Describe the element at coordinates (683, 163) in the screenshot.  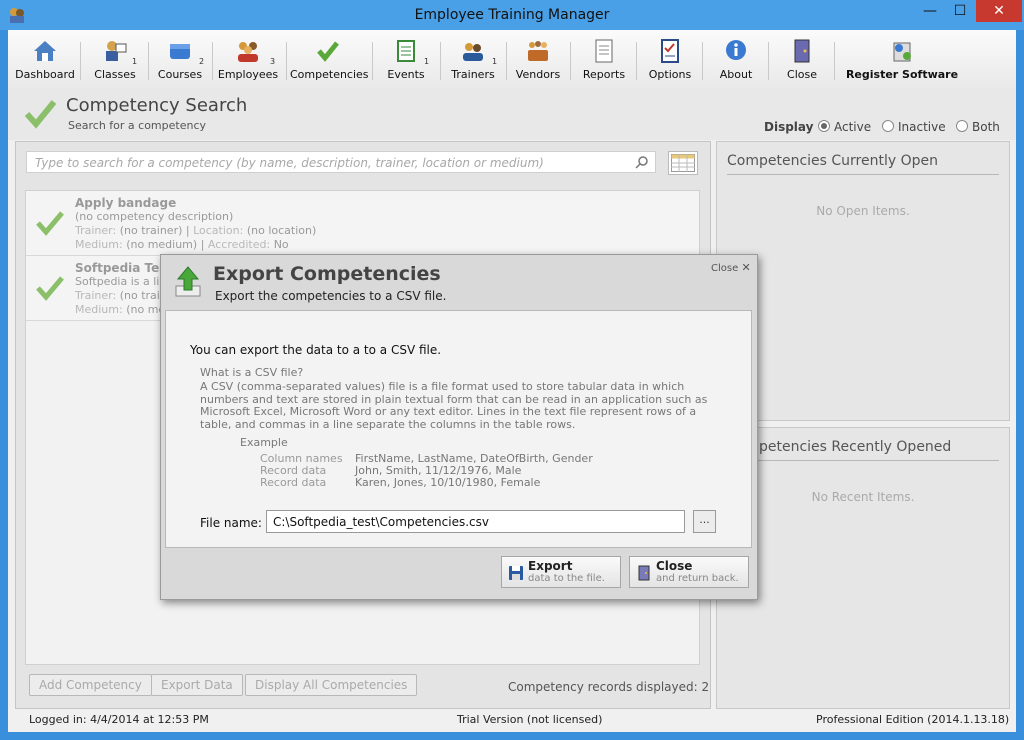
I see `grid-view-button` at that location.